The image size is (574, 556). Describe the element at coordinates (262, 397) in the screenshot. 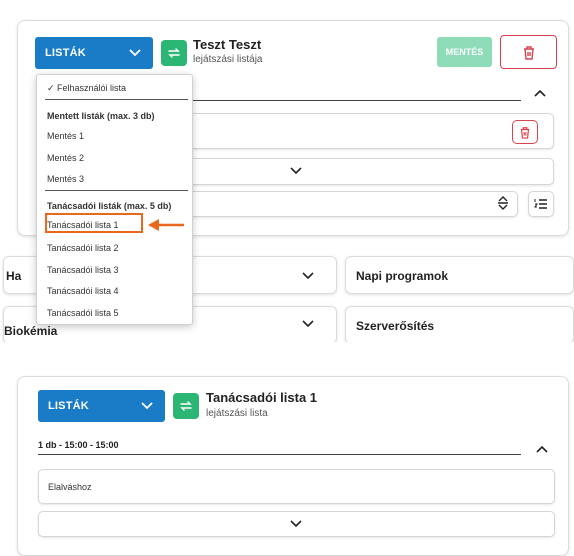

I see `playlist-title: Tanácsadói lista 1` at that location.